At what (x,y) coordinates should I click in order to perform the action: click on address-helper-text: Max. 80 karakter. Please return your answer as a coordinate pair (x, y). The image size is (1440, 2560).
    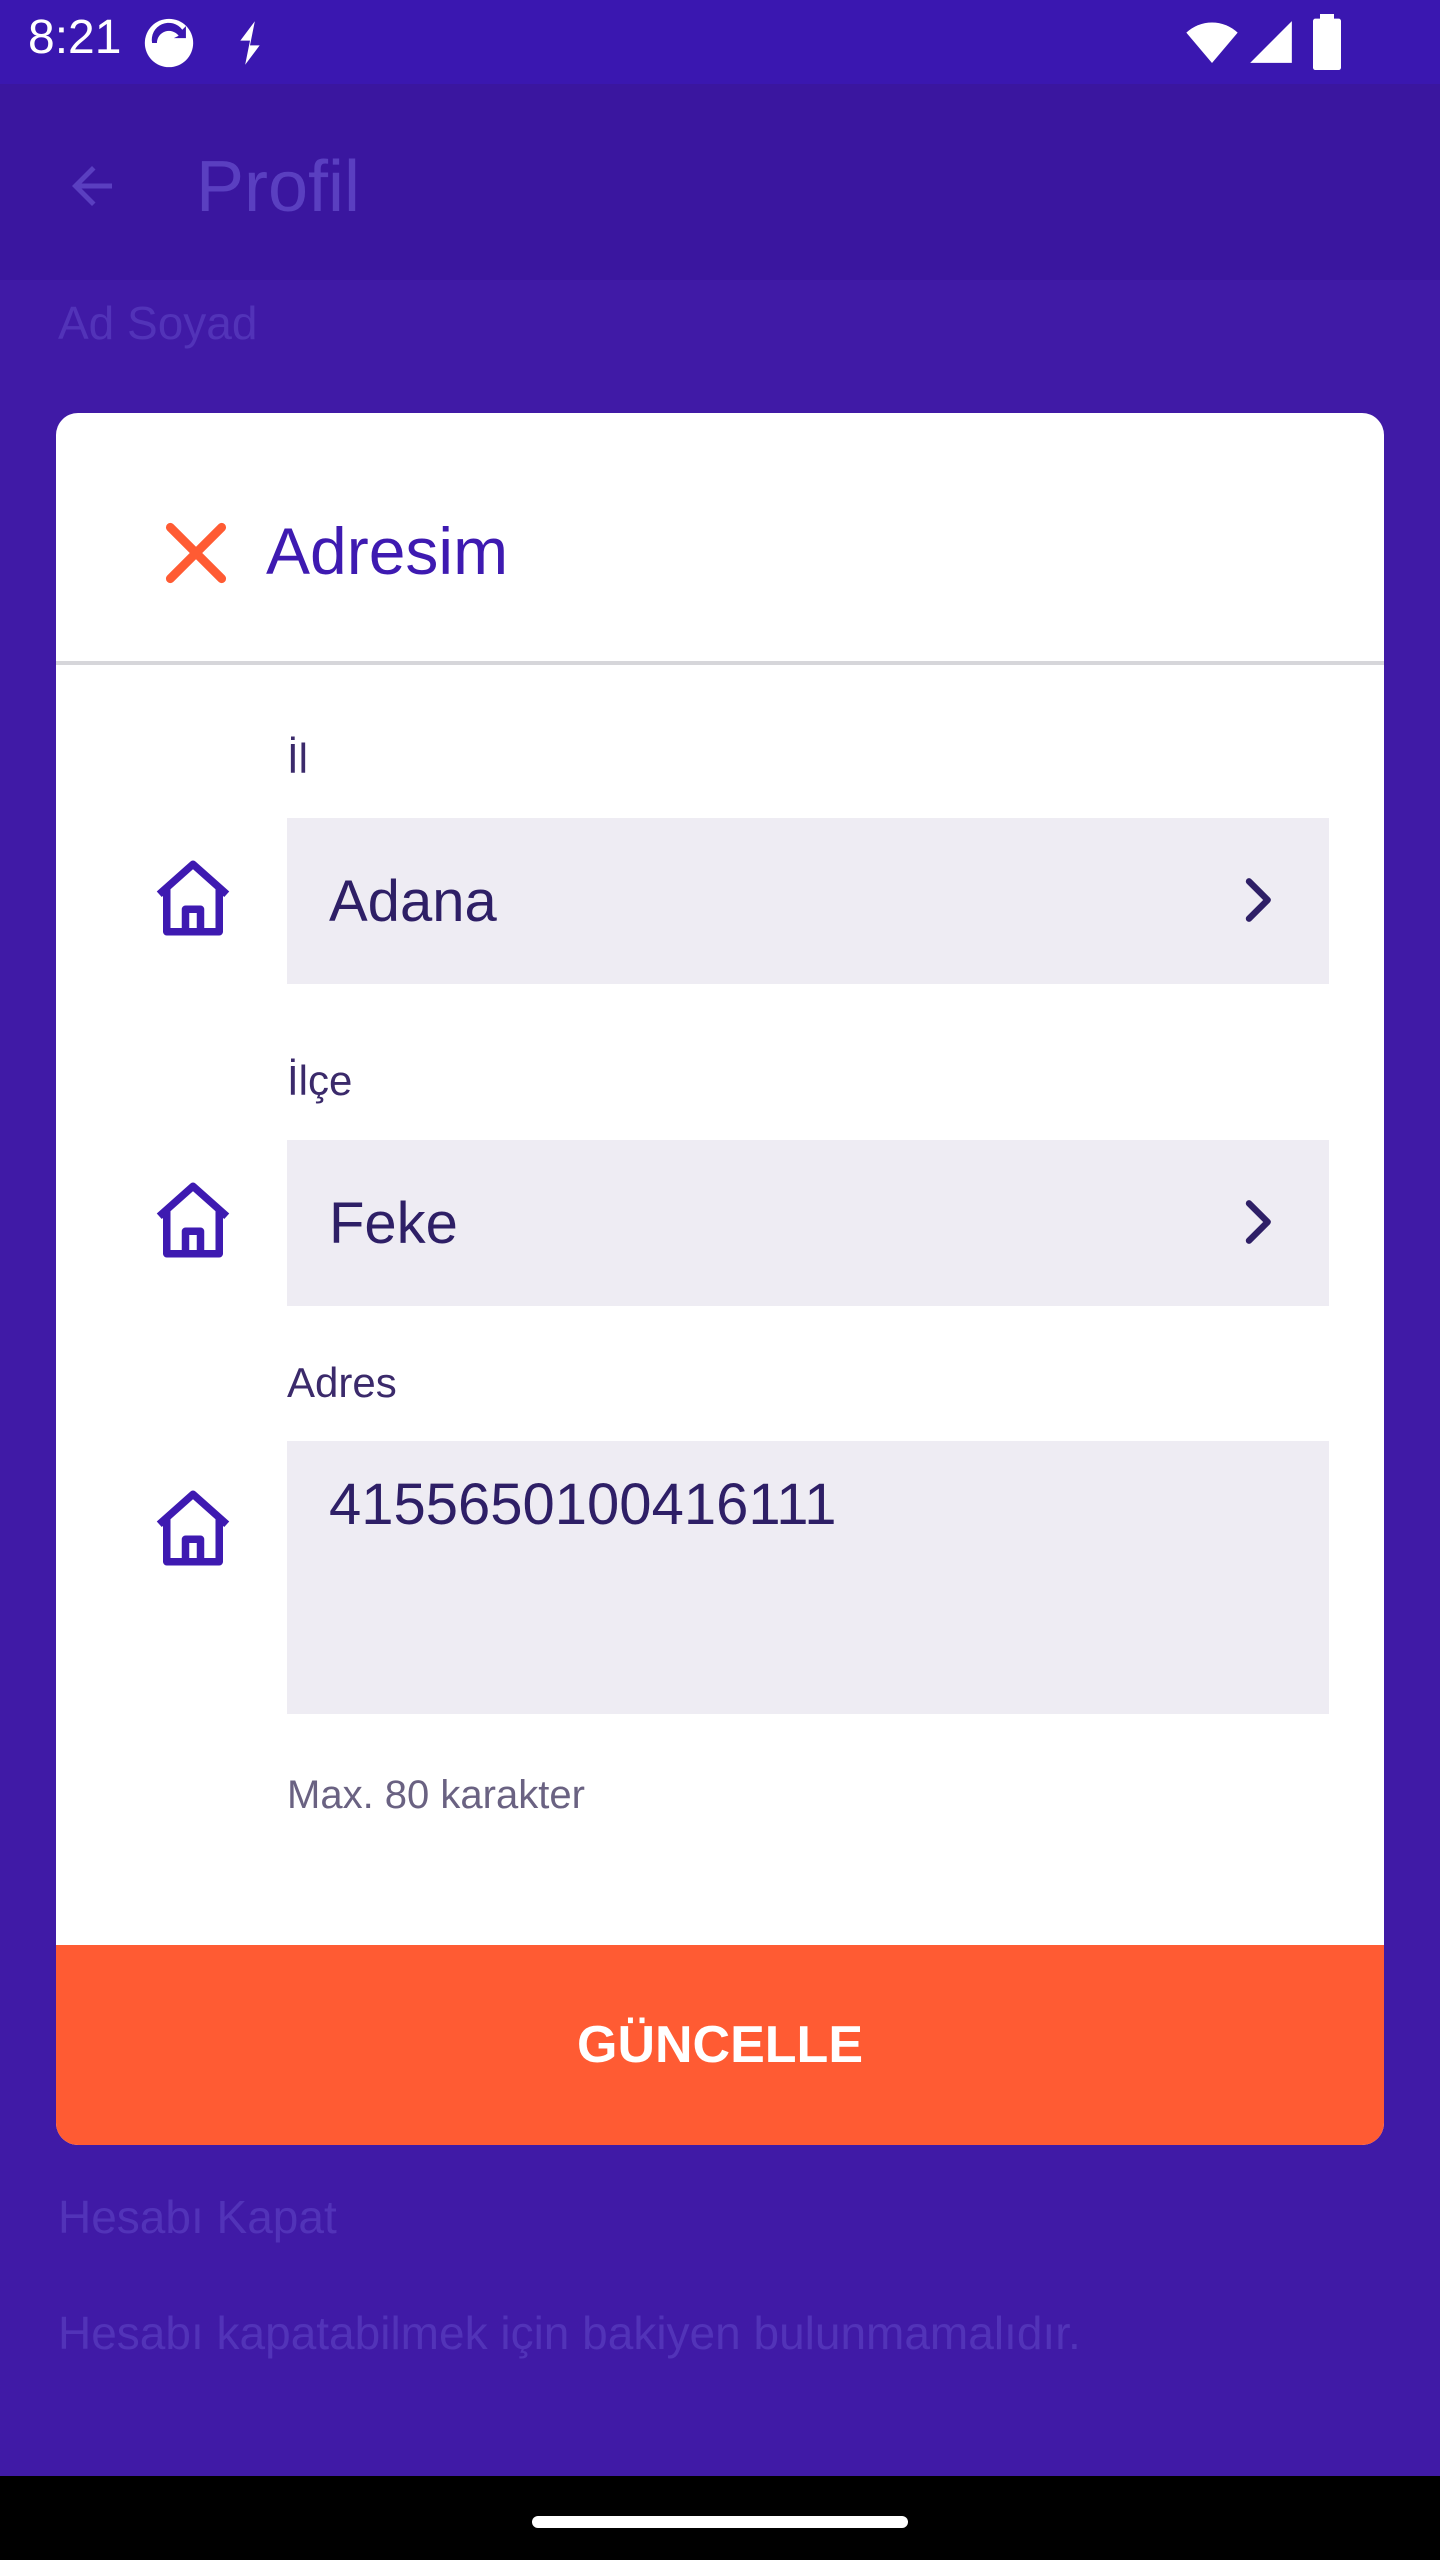
    Looking at the image, I should click on (436, 1795).